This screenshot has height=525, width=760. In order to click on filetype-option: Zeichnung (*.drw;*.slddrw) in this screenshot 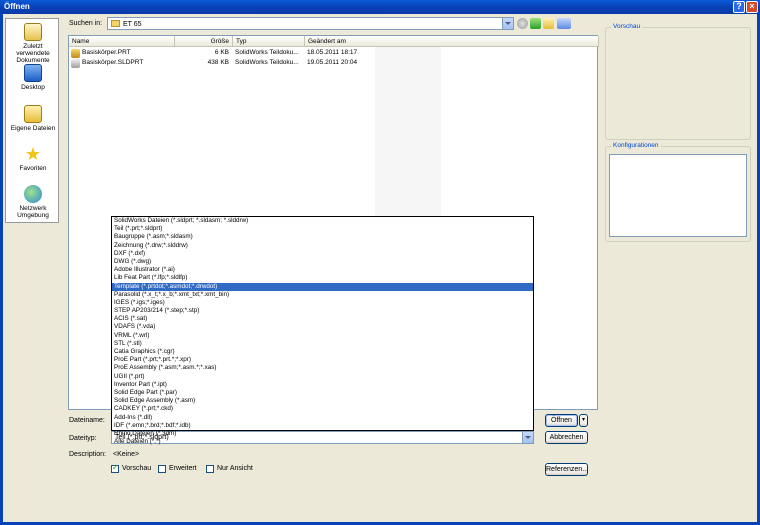, I will do `click(322, 246)`.